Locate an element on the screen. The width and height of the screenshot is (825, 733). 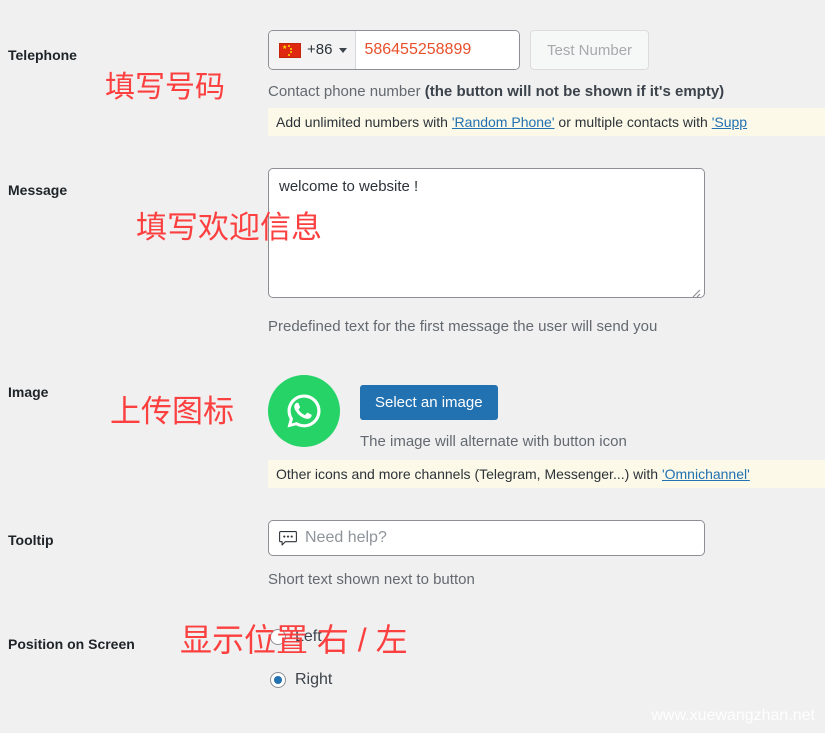
image-label: Image is located at coordinates (28, 392).